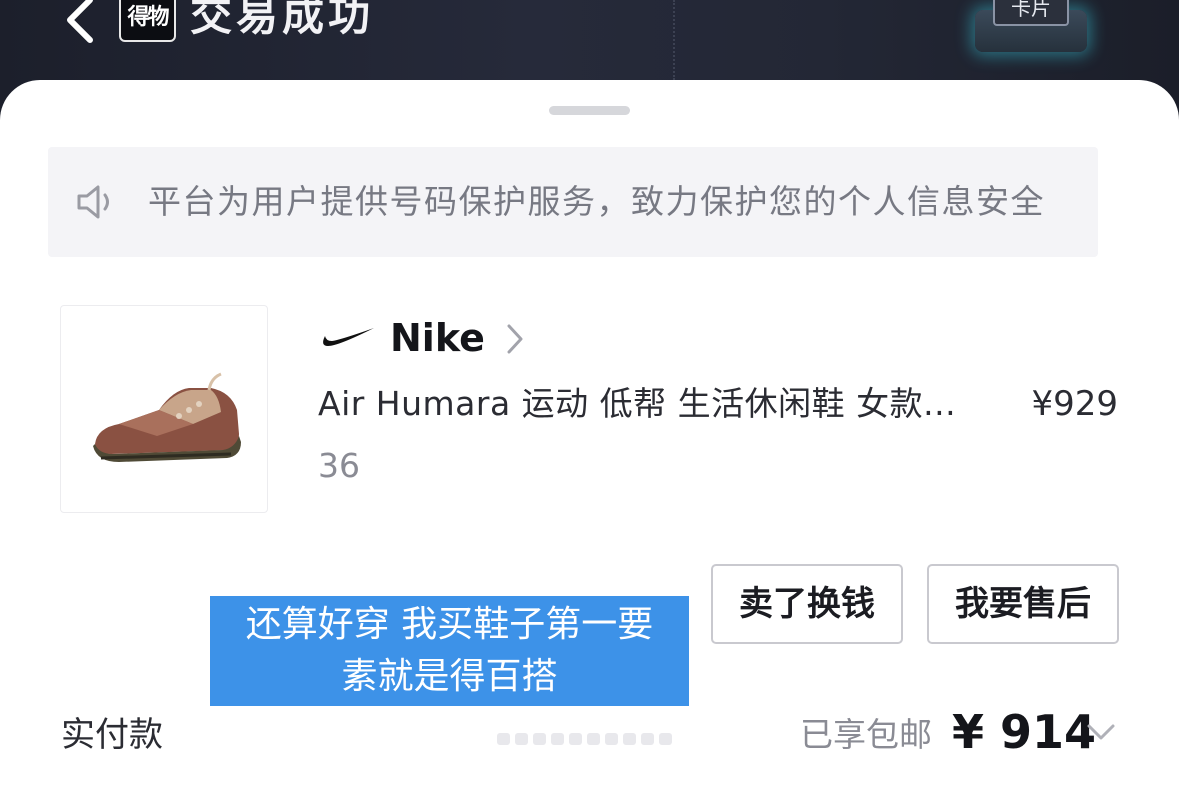  What do you see at coordinates (82, 22) in the screenshot?
I see `back-icon` at bounding box center [82, 22].